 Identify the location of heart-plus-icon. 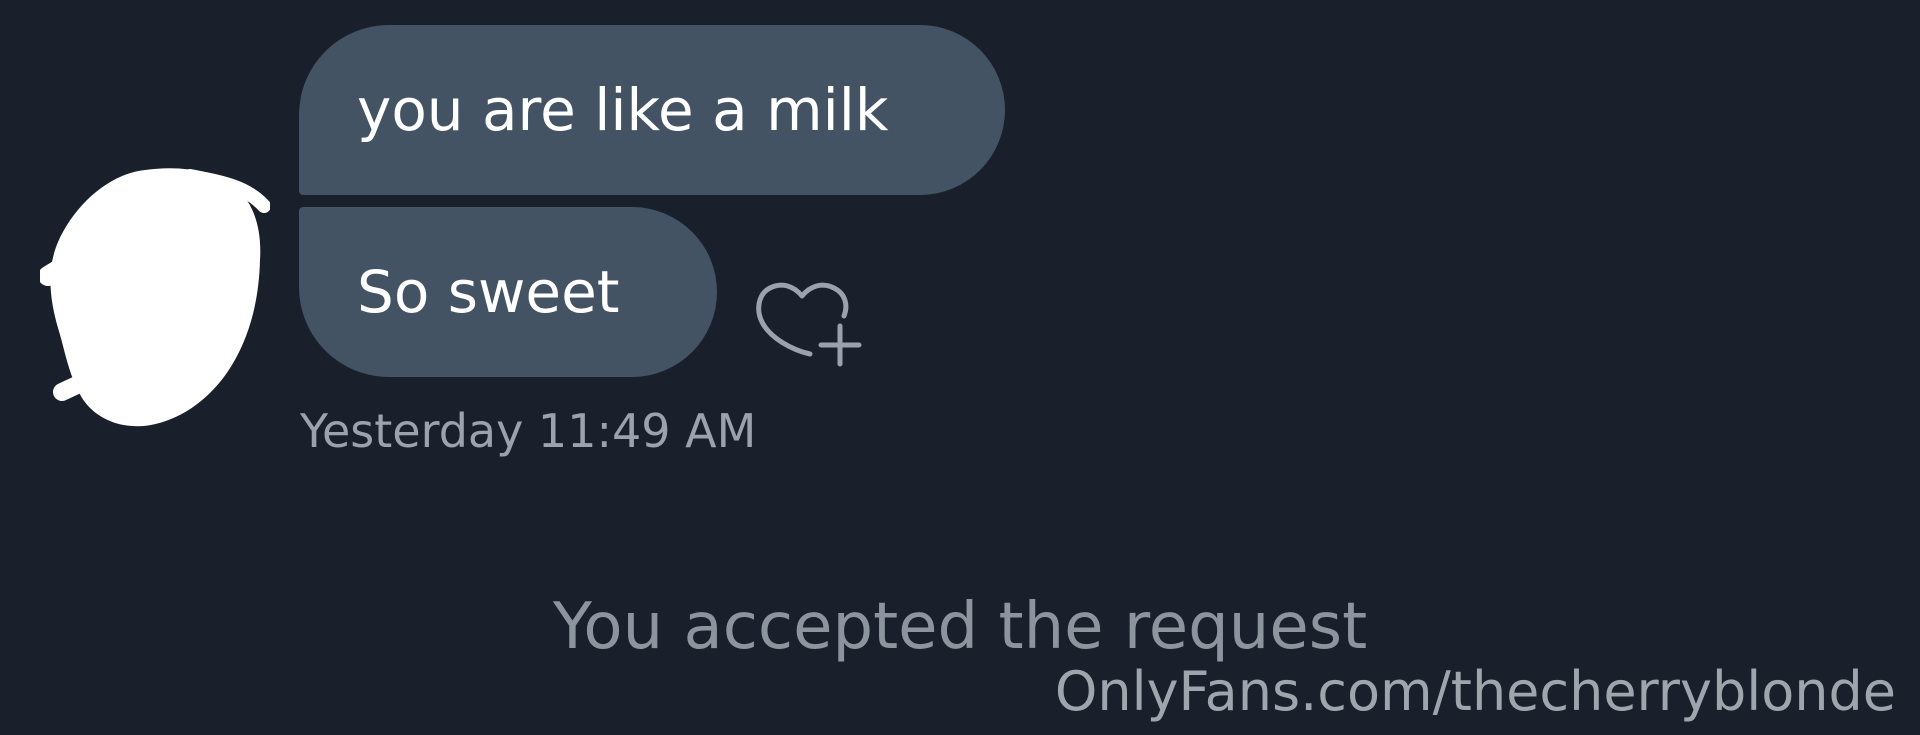
(809, 324).